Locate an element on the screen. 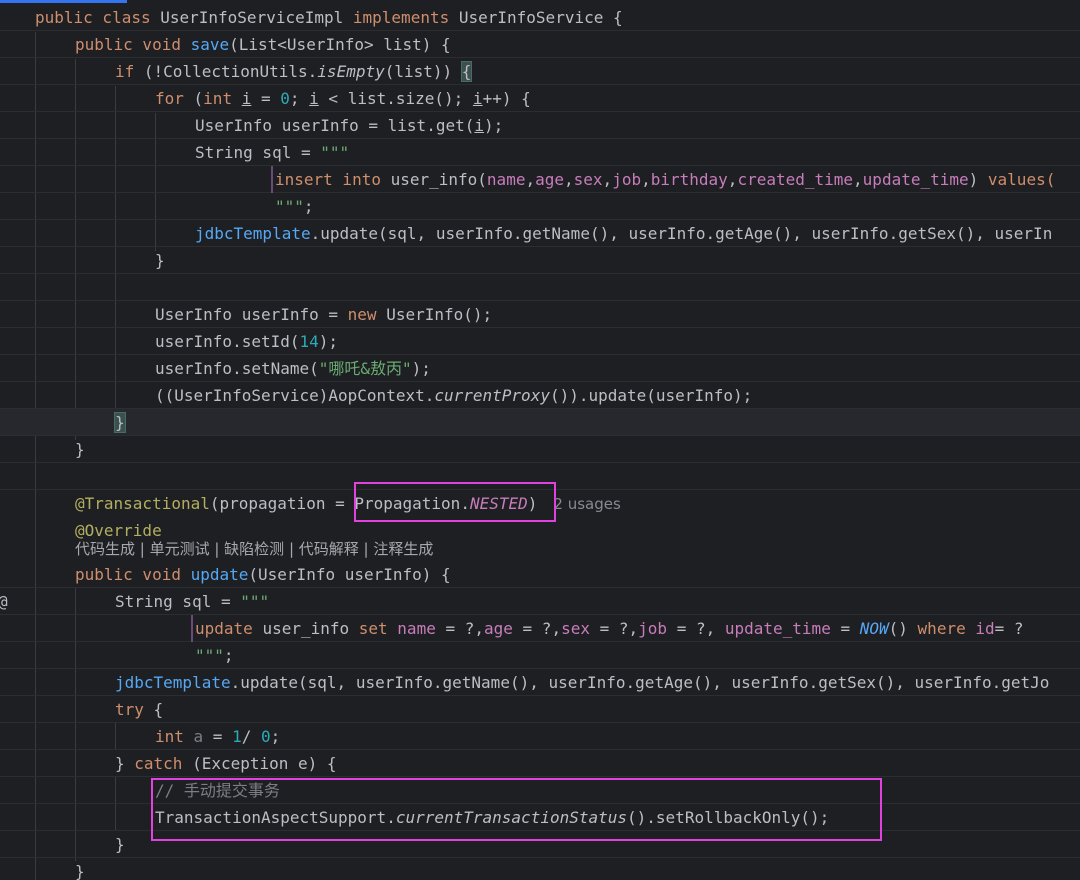 Image resolution: width=1080 pixels, height=880 pixels. code-line: } catch (Exception e) { is located at coordinates (540, 763).